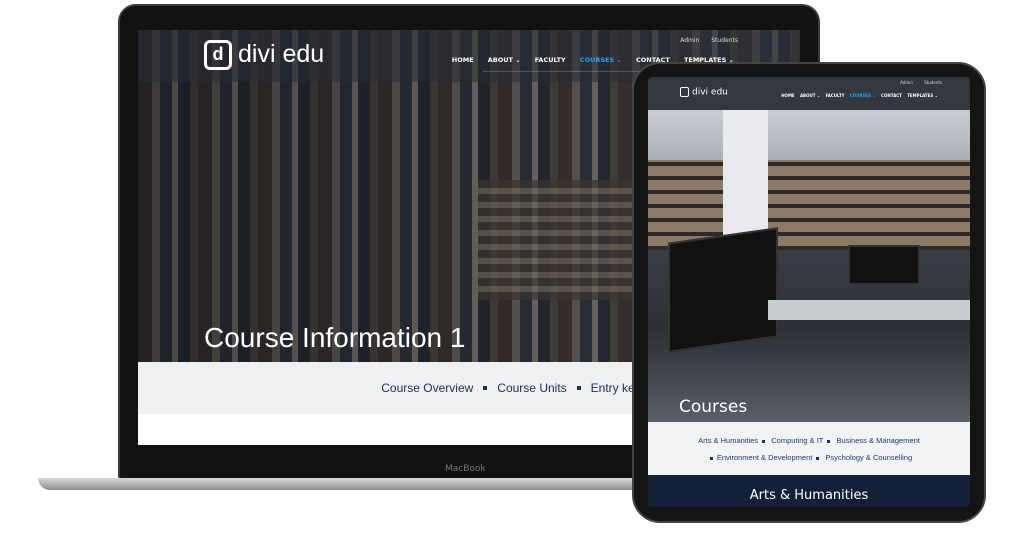 Image resolution: width=1012 pixels, height=535 pixels. What do you see at coordinates (869, 310) in the screenshot?
I see `desk` at bounding box center [869, 310].